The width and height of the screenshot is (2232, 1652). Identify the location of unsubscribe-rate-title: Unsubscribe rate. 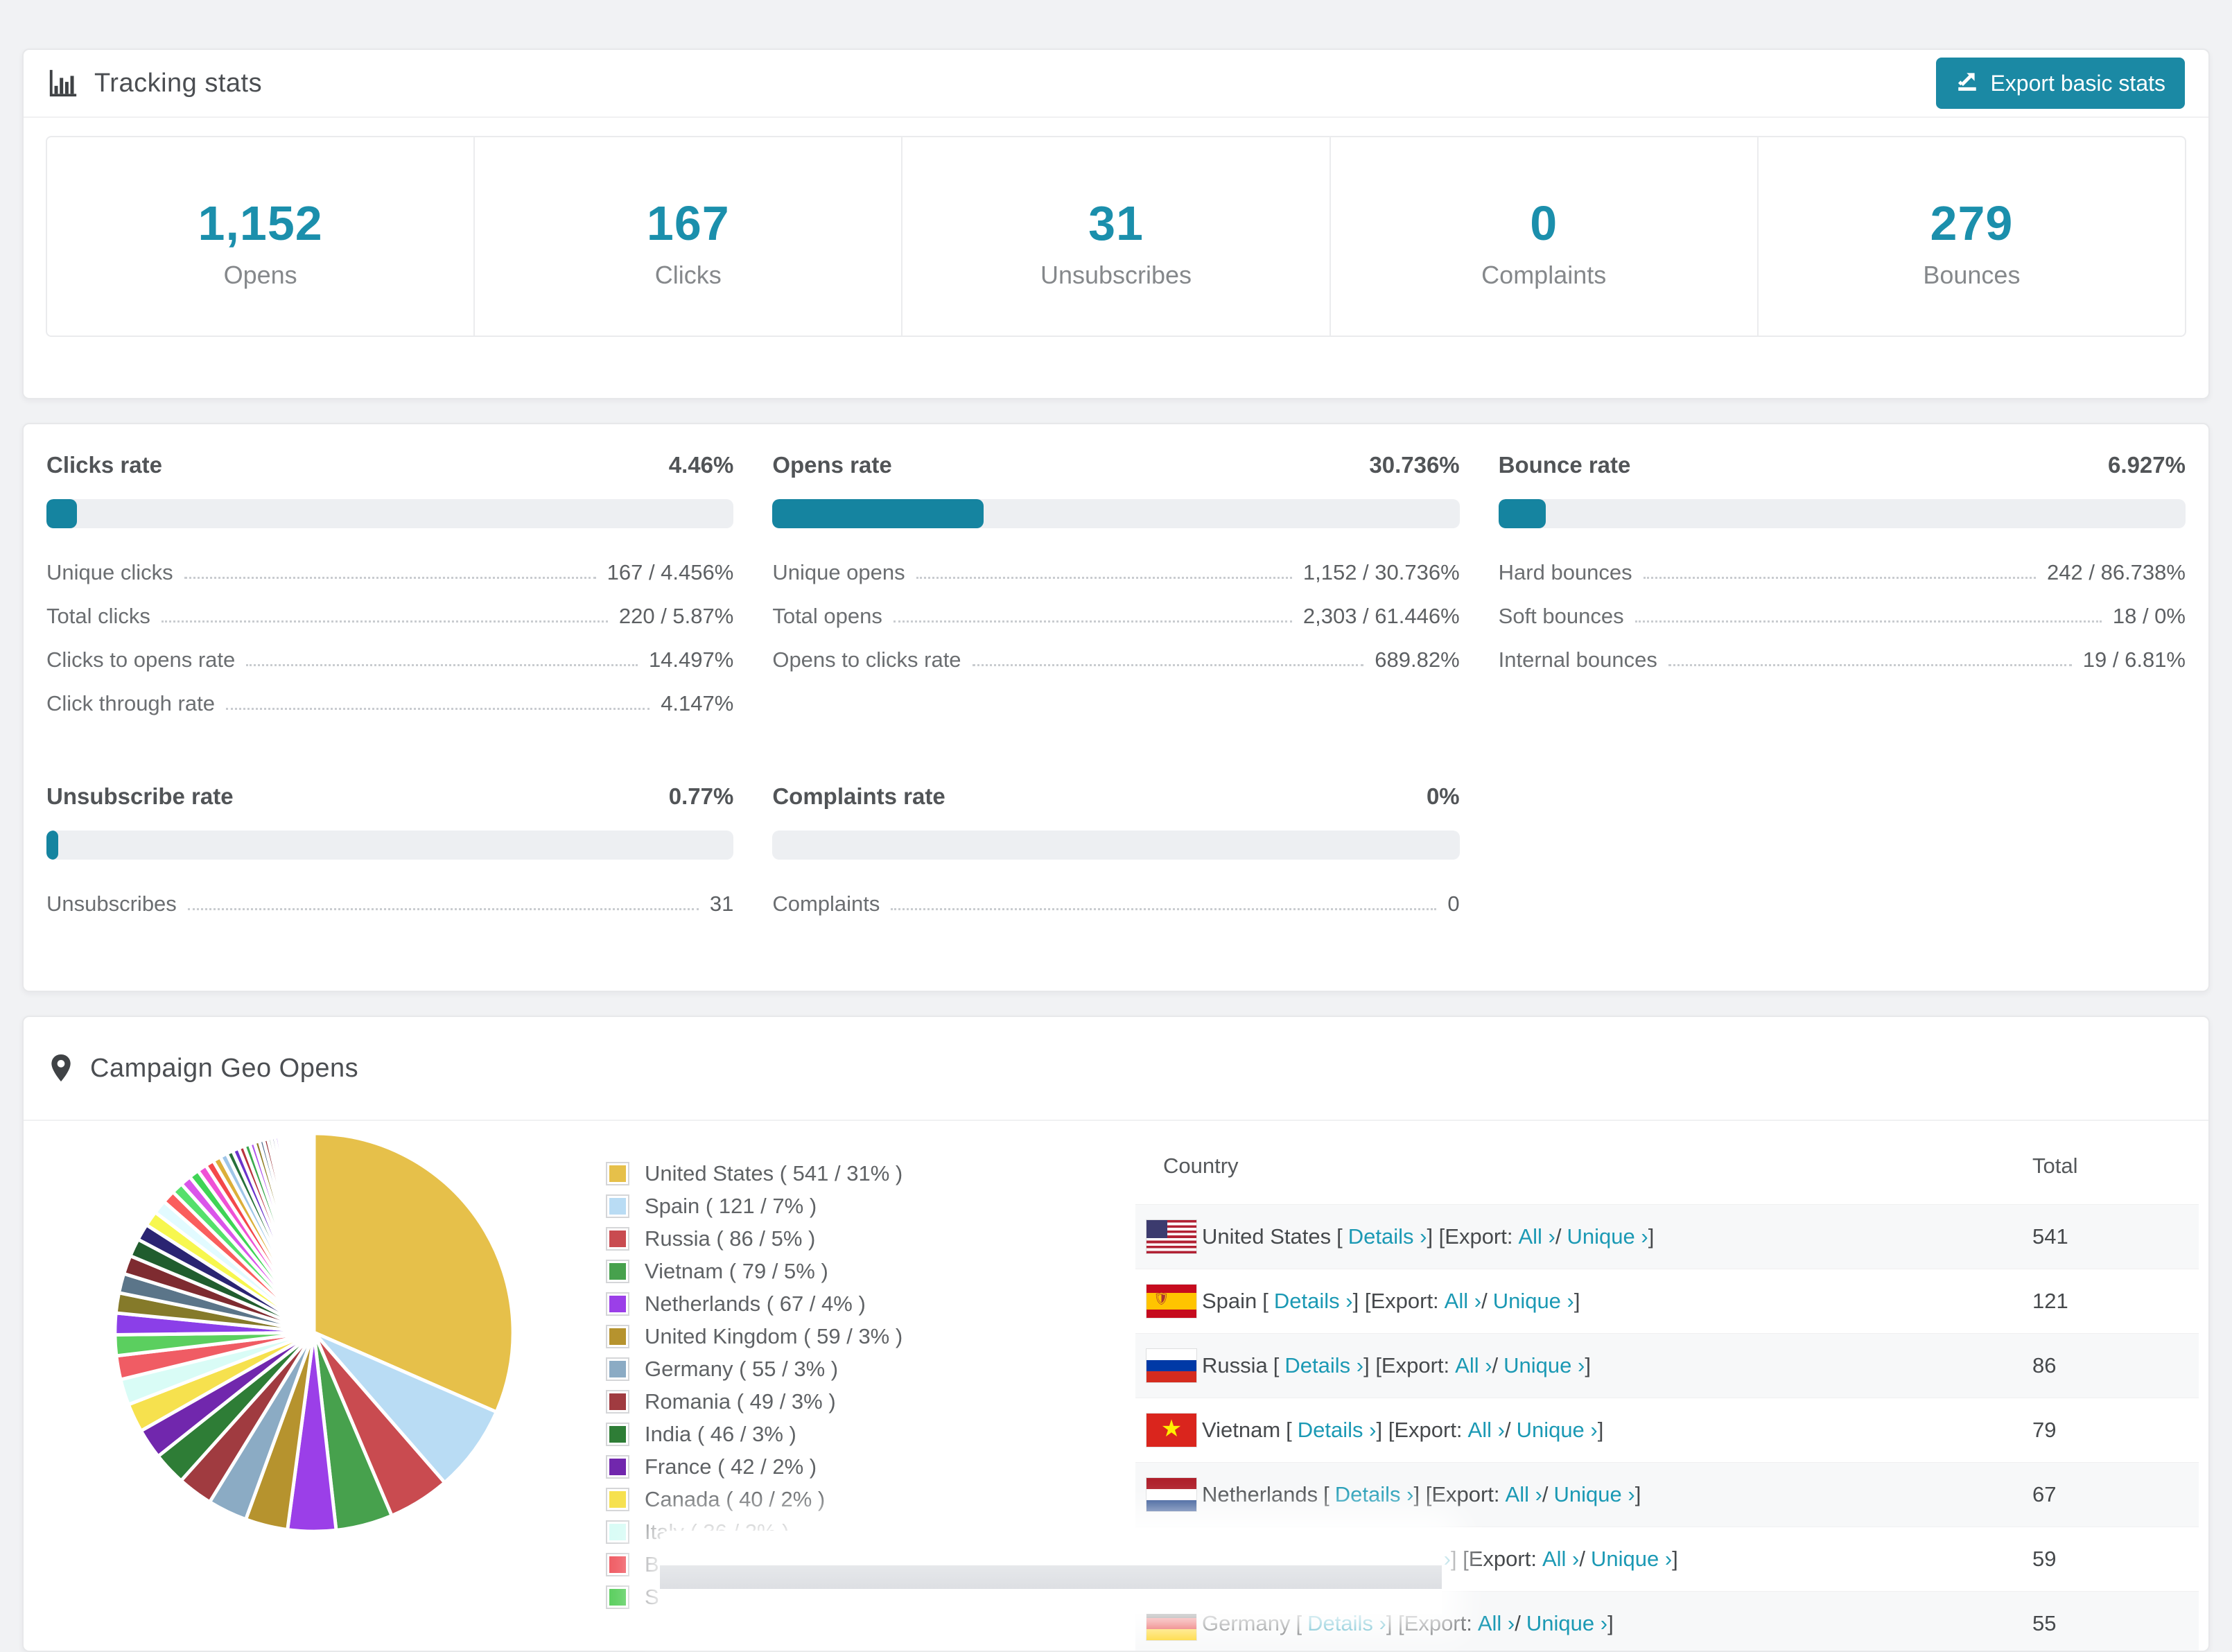
(140, 796).